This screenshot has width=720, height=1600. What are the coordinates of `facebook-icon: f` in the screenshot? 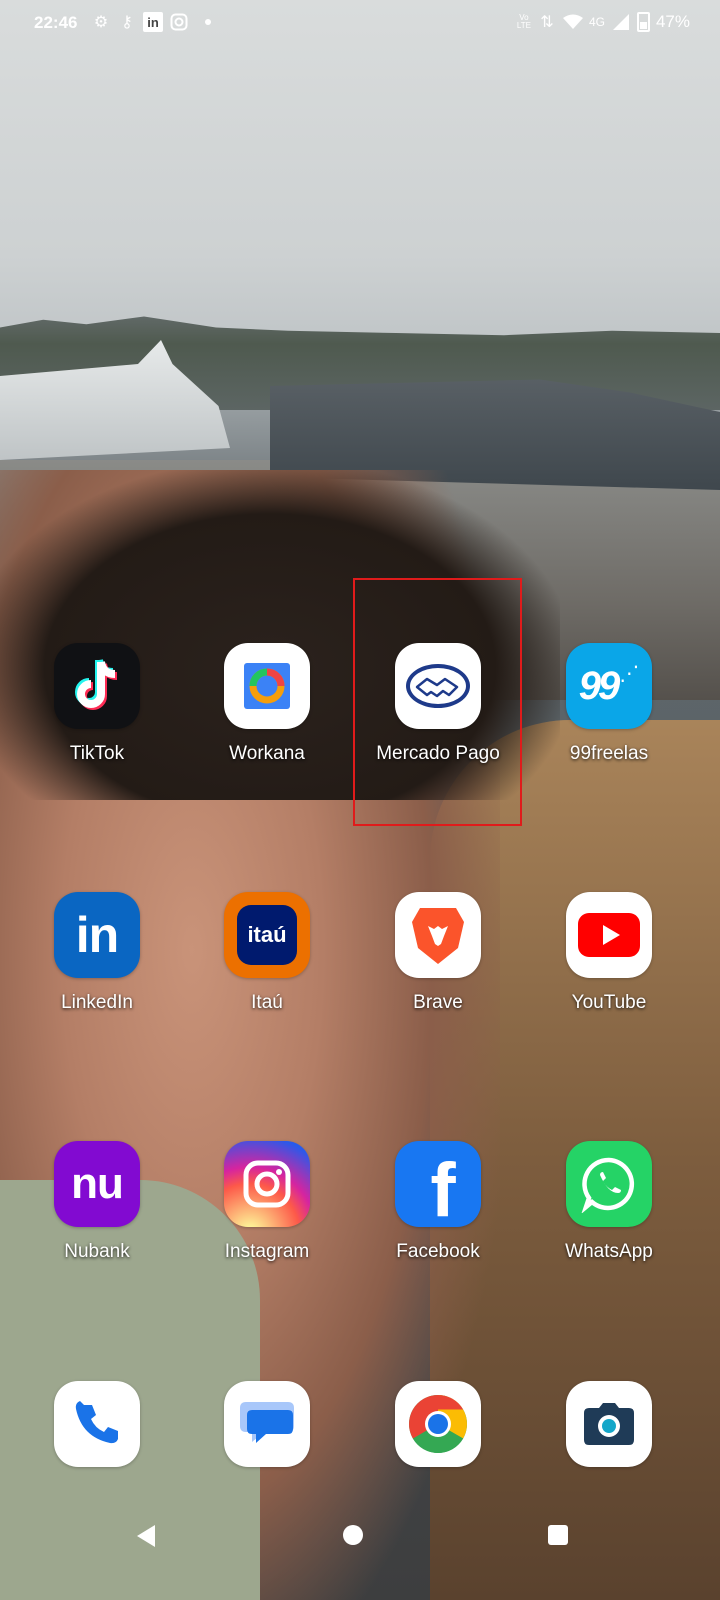 It's located at (438, 1184).